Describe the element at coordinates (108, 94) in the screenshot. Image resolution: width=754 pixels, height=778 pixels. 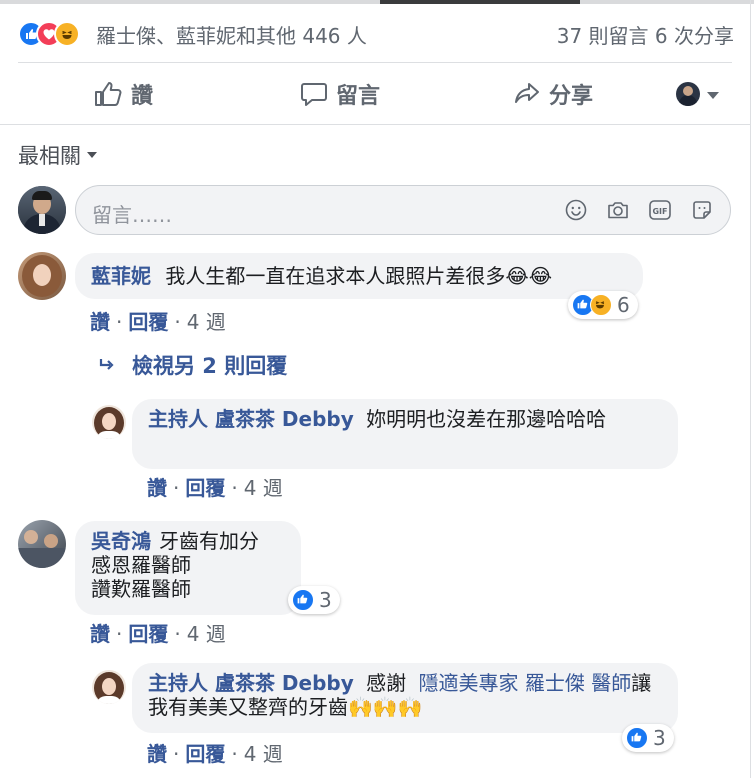
I see `thumbs-up-icon` at that location.